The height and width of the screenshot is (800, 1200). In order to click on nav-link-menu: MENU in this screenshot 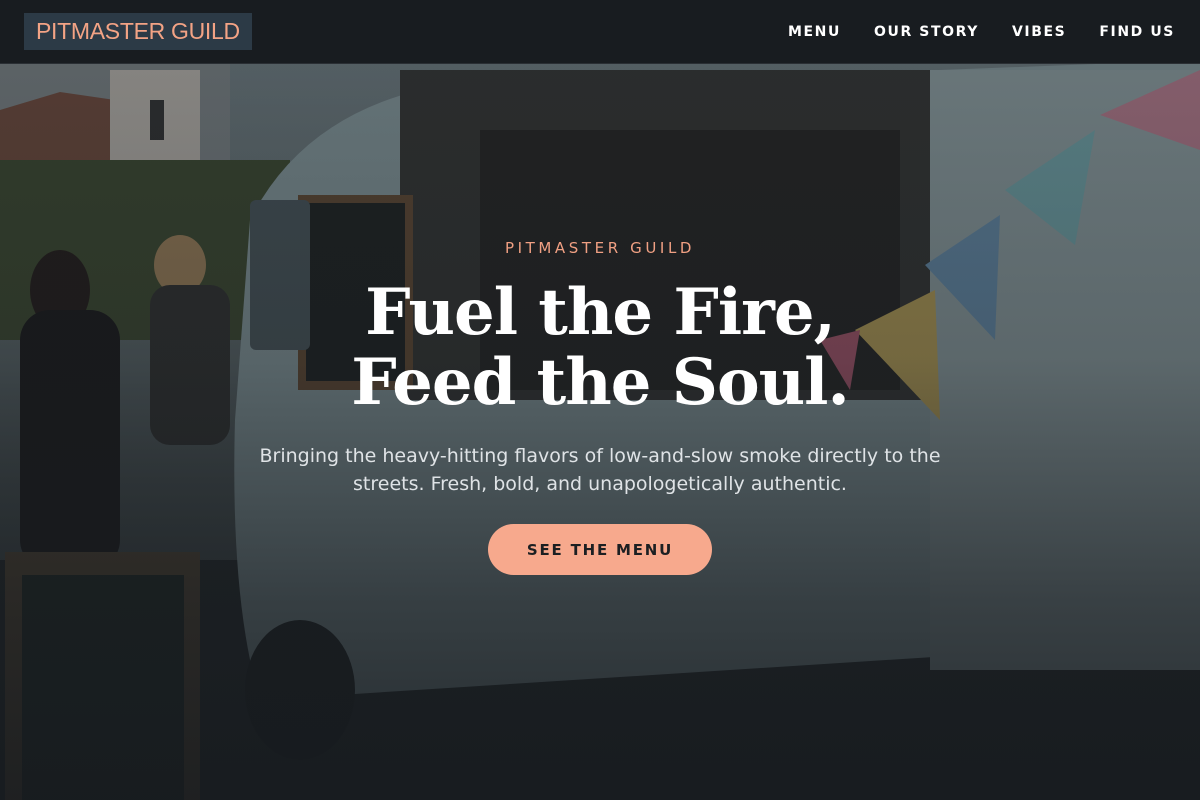, I will do `click(814, 32)`.